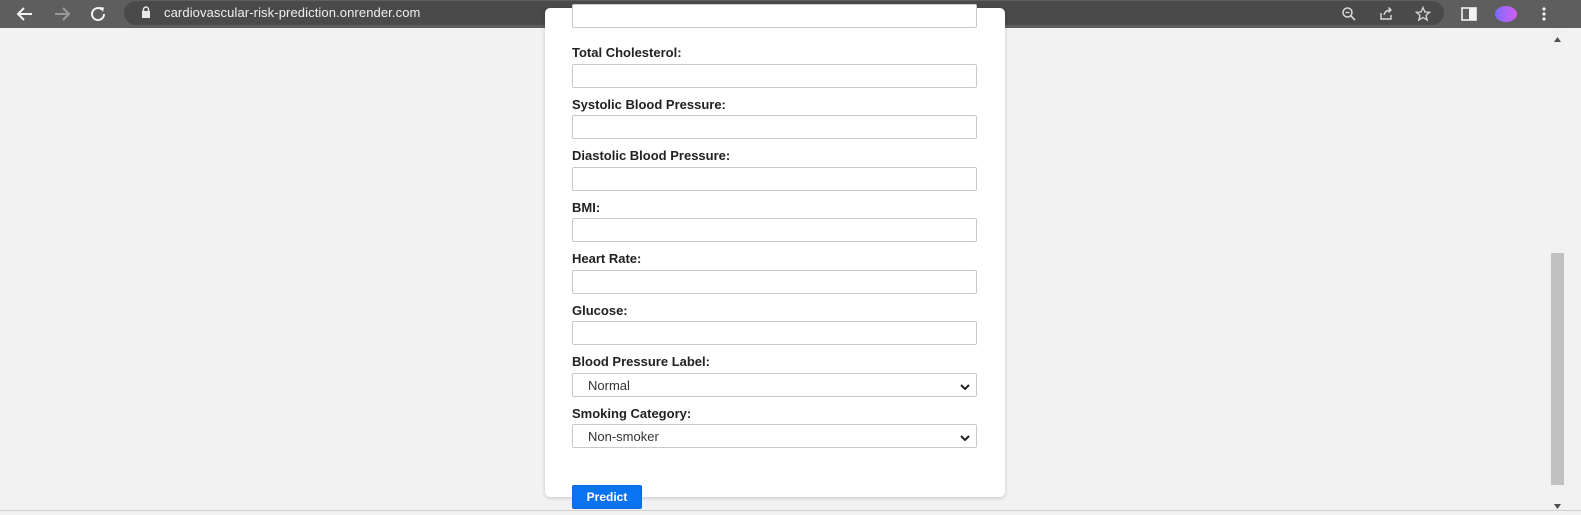 The width and height of the screenshot is (1581, 515). I want to click on profile-avatar, so click(1506, 14).